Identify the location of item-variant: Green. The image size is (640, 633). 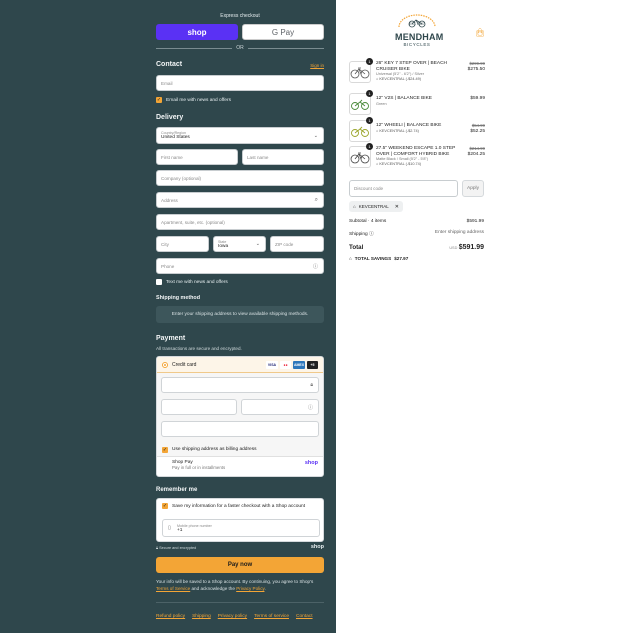
(381, 103).